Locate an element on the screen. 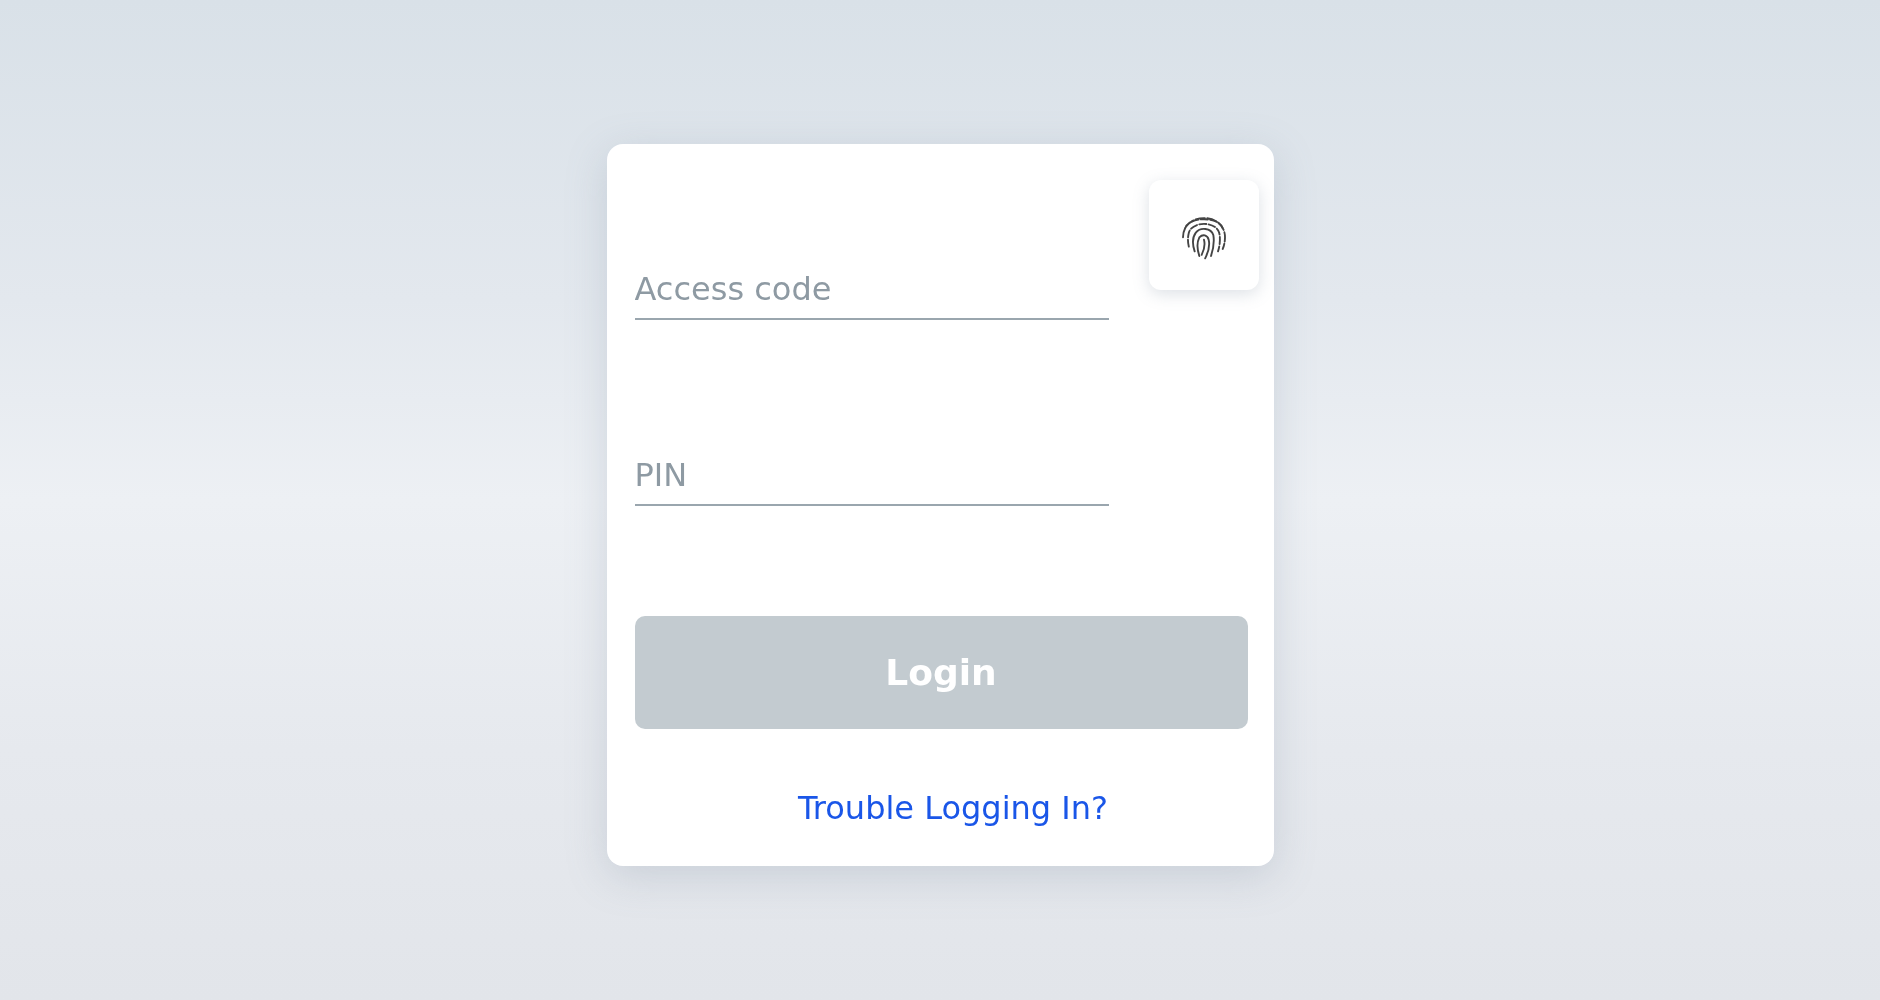 The height and width of the screenshot is (1000, 1880). access-code-field: Access code is located at coordinates (871, 290).